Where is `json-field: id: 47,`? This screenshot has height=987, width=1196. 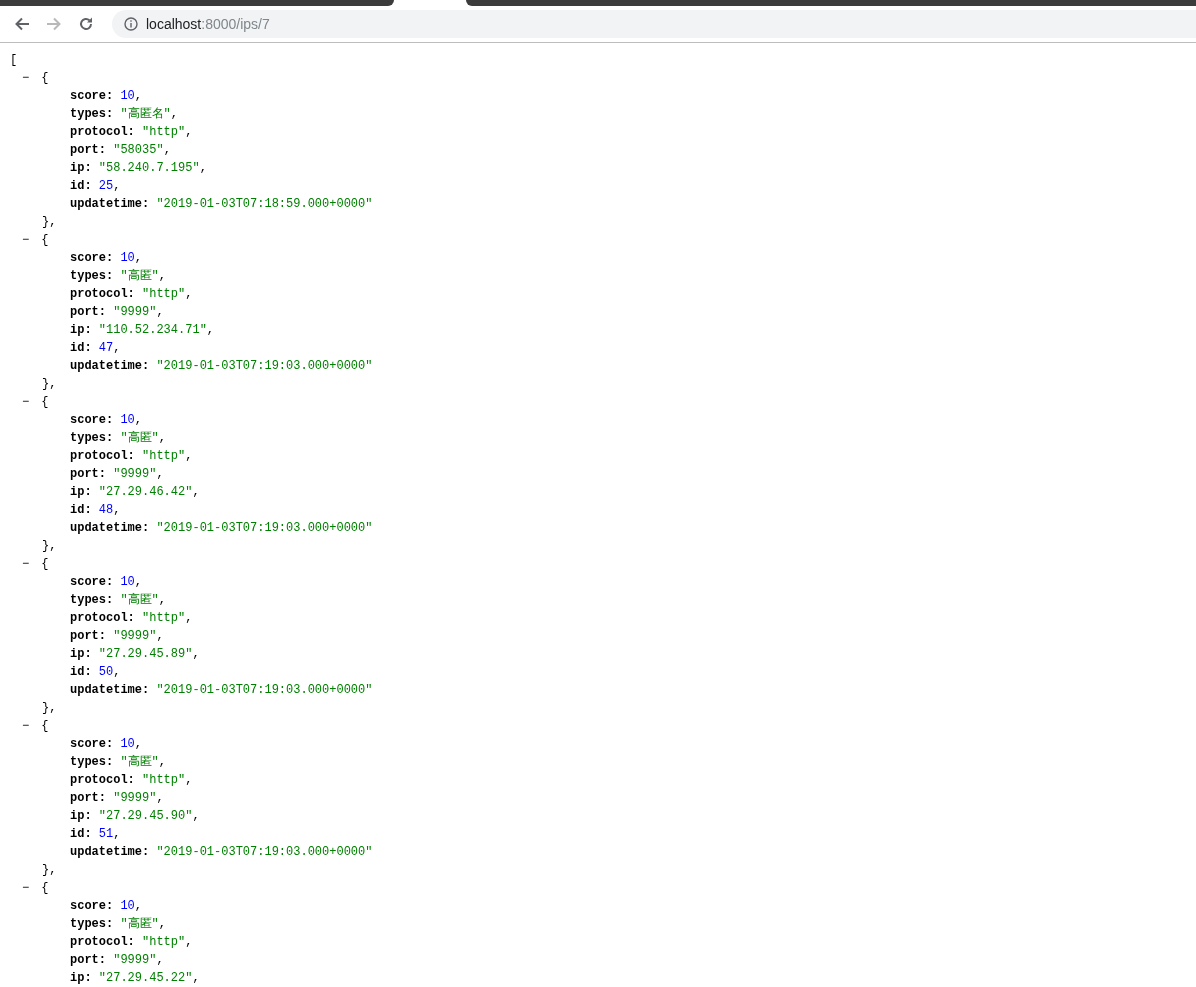 json-field: id: 47, is located at coordinates (95, 348).